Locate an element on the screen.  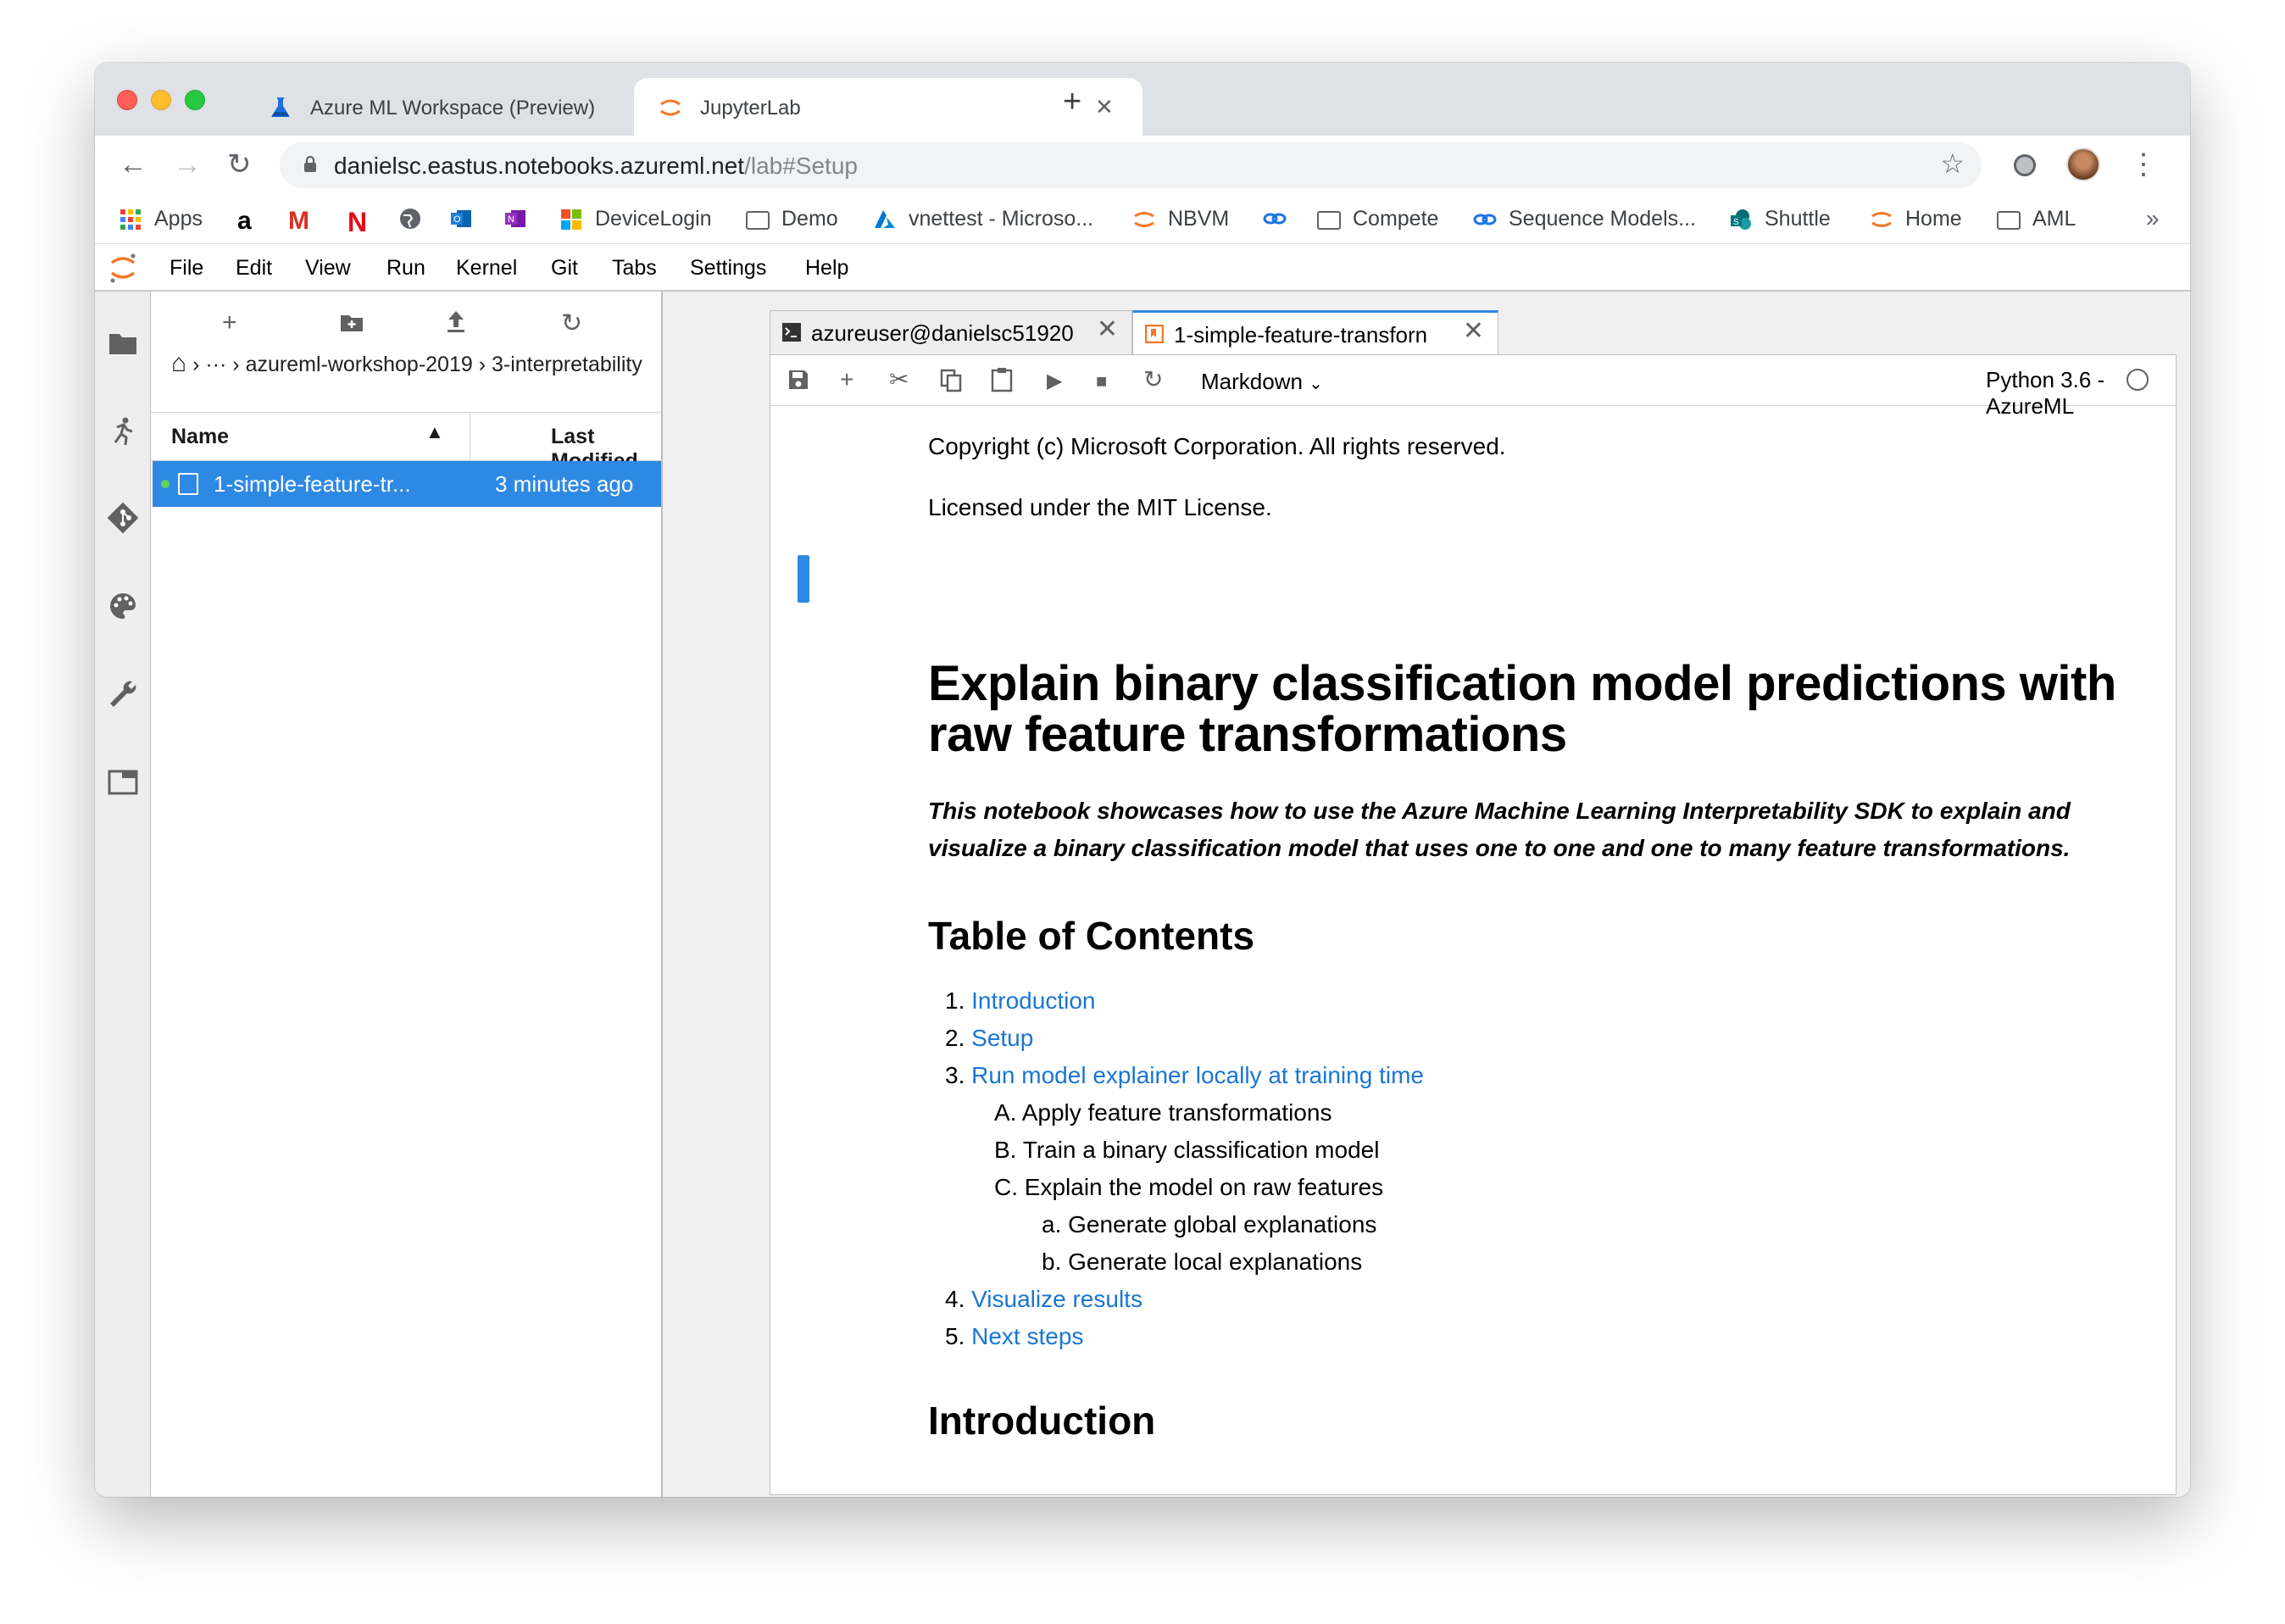
menu-settings: Settings is located at coordinates (728, 268).